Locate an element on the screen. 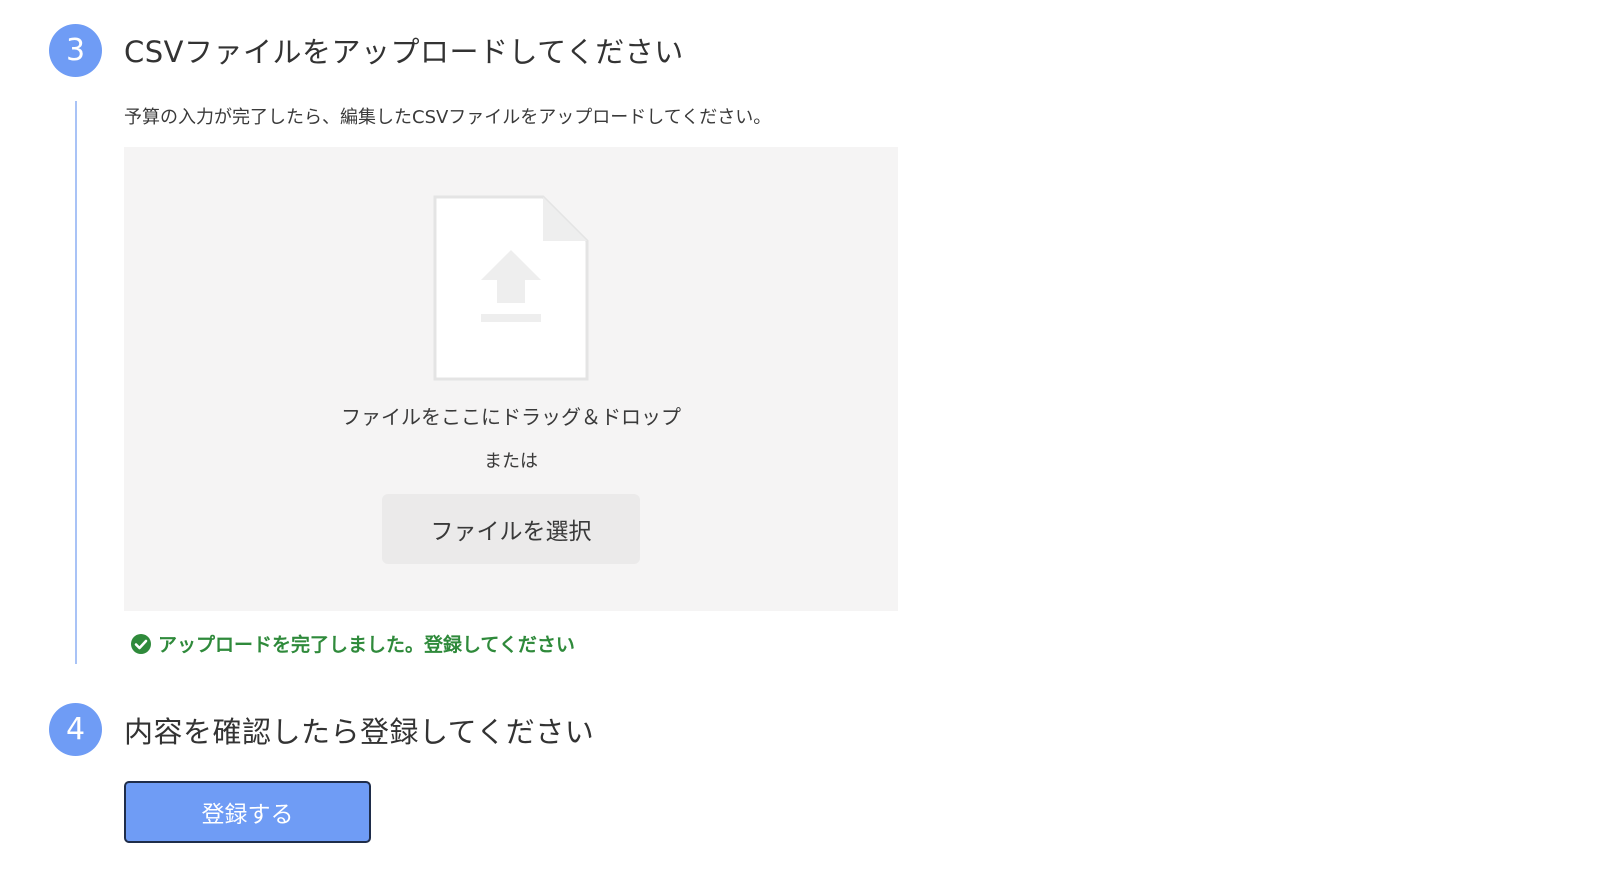 Image resolution: width=1600 pixels, height=889 pixels. step-3-badge: 3 is located at coordinates (75, 50).